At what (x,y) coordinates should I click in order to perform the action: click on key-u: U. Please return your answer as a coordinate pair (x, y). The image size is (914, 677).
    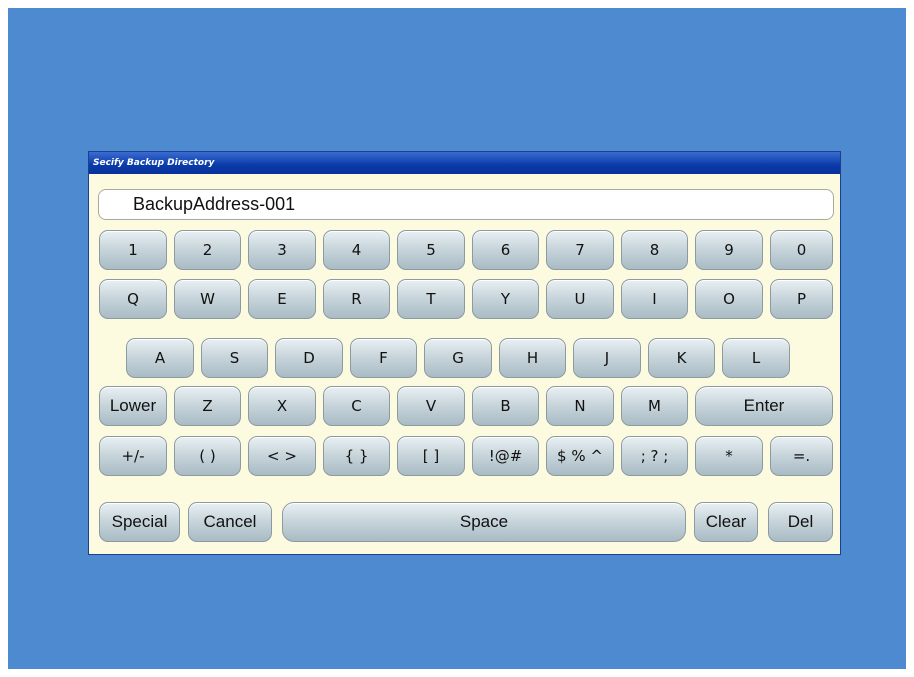
    Looking at the image, I should click on (580, 299).